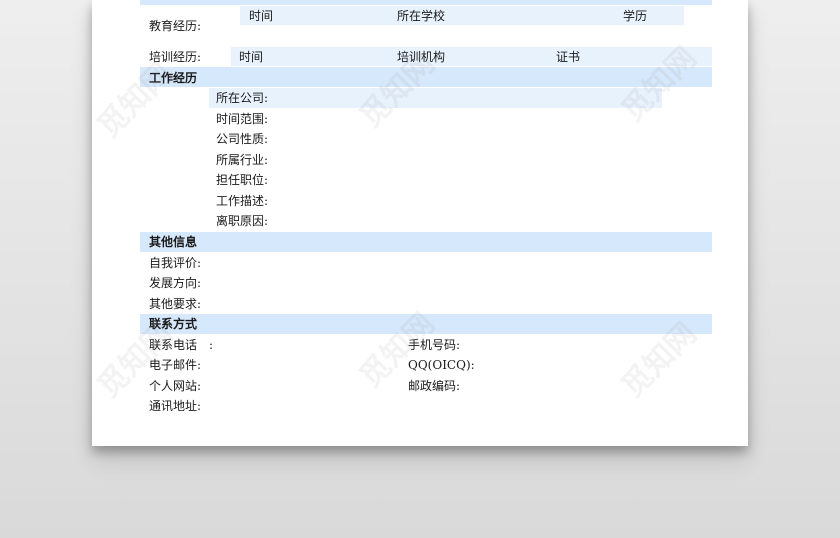 The height and width of the screenshot is (538, 840). Describe the element at coordinates (242, 98) in the screenshot. I see `work-field-company: 所在公司:` at that location.